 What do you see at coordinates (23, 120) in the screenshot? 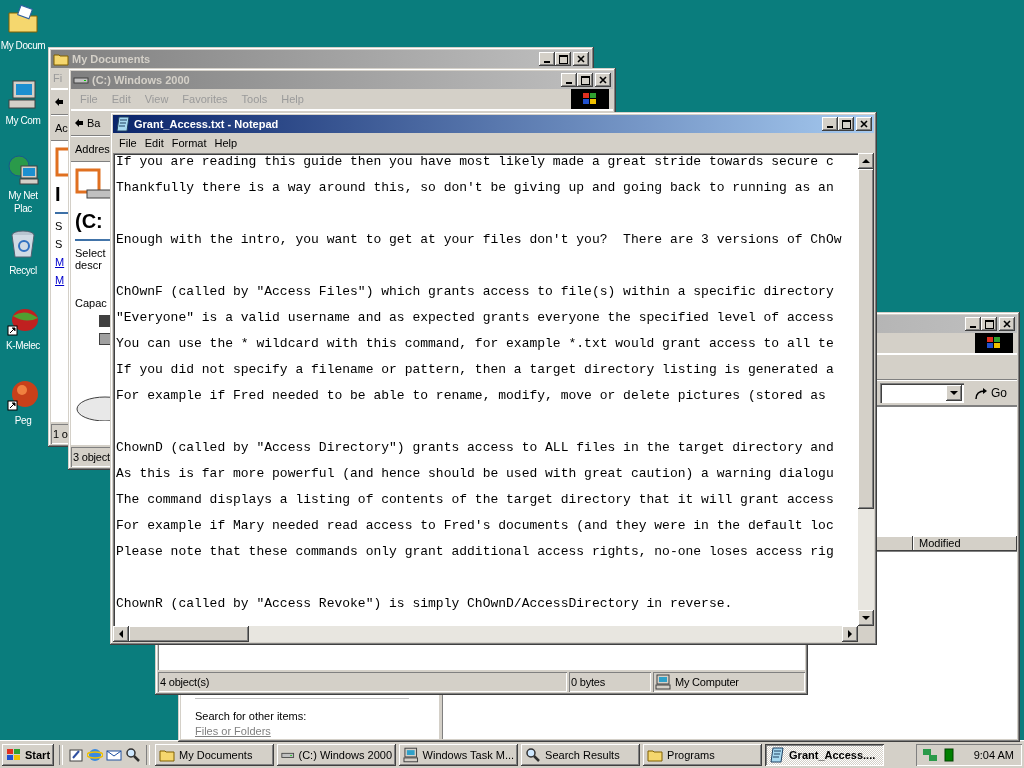
I see `icon-label: My Com` at bounding box center [23, 120].